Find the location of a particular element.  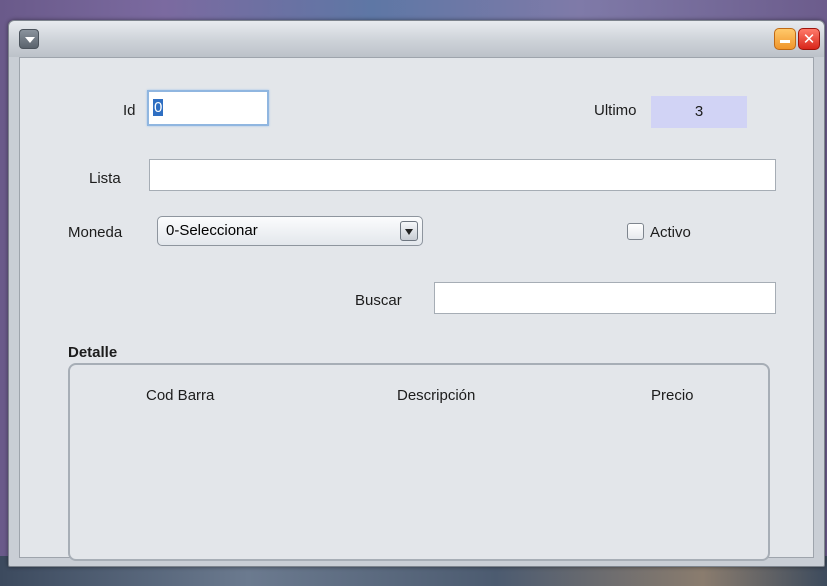

buscar-input is located at coordinates (605, 298).